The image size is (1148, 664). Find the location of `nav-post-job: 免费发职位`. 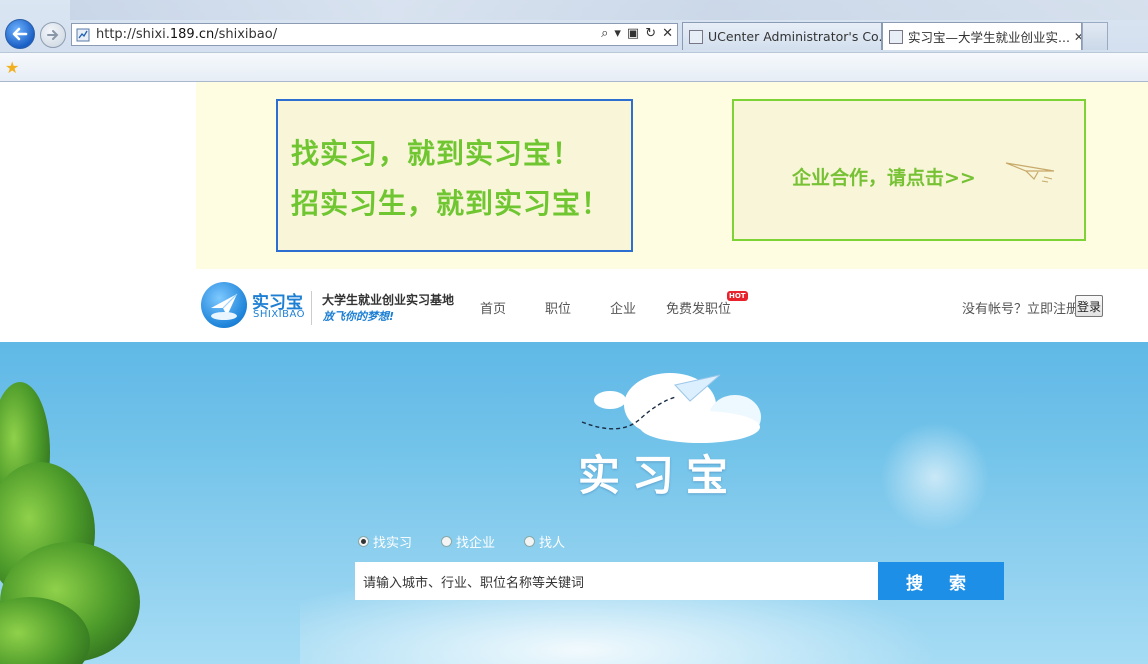

nav-post-job: 免费发职位 is located at coordinates (698, 307).